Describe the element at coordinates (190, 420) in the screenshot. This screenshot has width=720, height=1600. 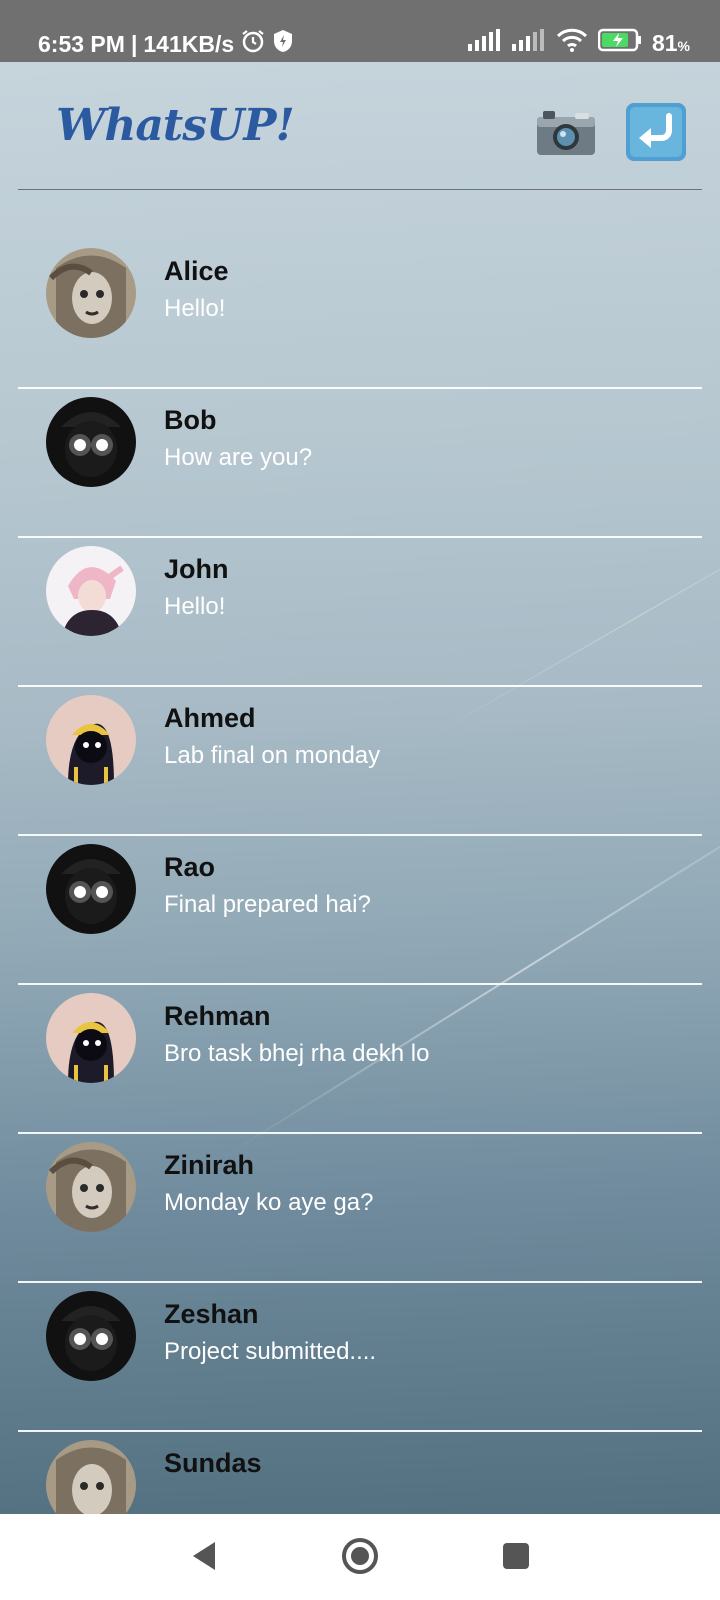
I see `chat-name: Bob` at that location.